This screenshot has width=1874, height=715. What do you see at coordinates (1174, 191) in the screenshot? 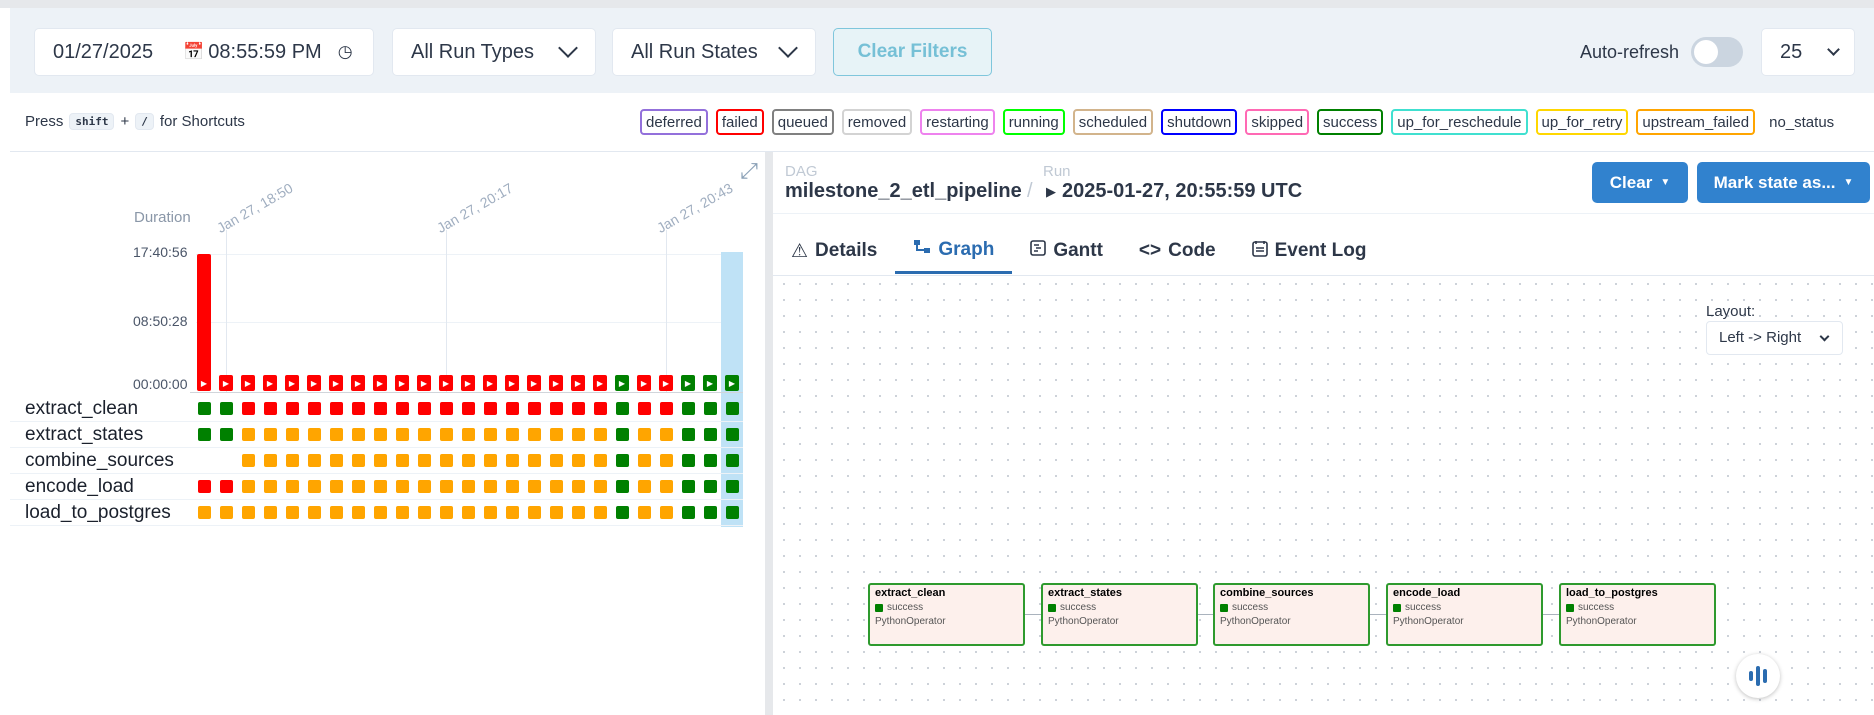
I see `breadcrumb-run: ▶ 2025-01-27, 20:55:59 UTC` at bounding box center [1174, 191].